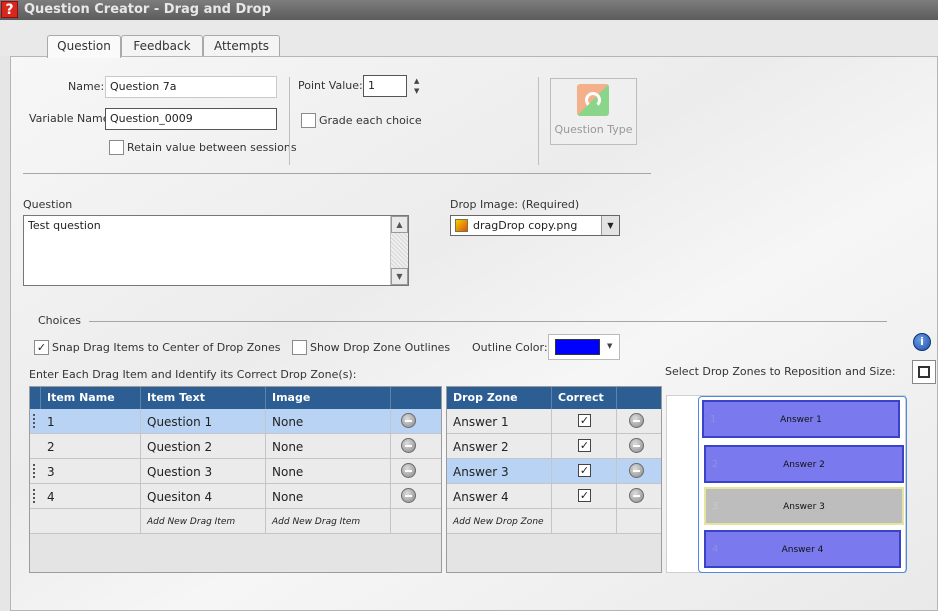 The height and width of the screenshot is (611, 938). Describe the element at coordinates (639, 398) in the screenshot. I see `header-spacer` at that location.